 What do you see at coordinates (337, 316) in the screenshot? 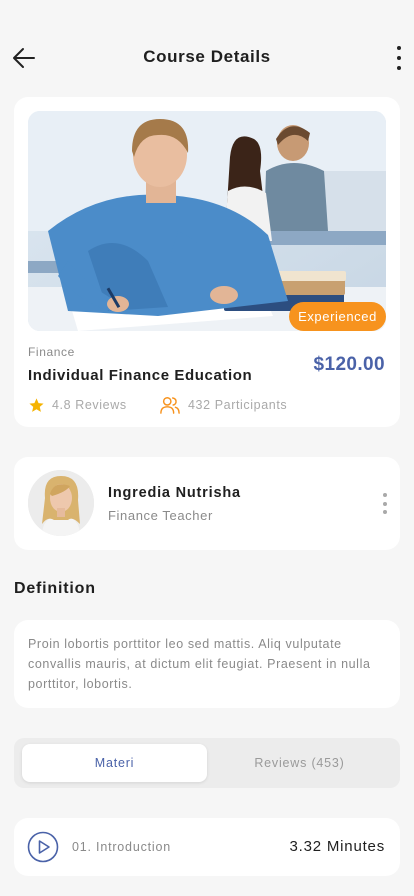
I see `level-badge: Experienced` at bounding box center [337, 316].